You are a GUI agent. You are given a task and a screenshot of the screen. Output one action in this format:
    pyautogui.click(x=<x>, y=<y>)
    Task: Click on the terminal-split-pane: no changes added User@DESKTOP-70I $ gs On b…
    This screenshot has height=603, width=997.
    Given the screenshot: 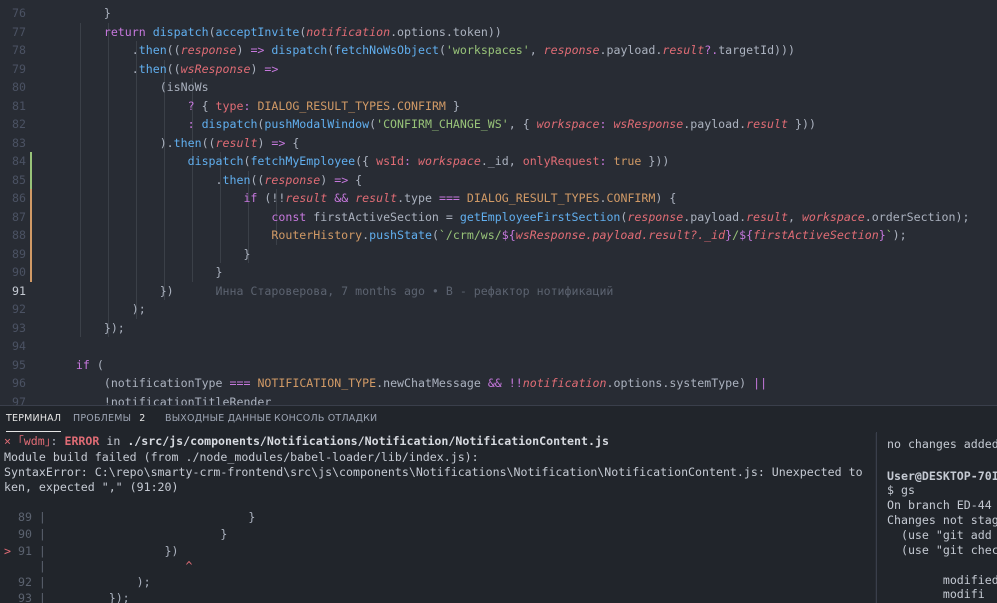 What is the action you would take?
    pyautogui.click(x=936, y=517)
    